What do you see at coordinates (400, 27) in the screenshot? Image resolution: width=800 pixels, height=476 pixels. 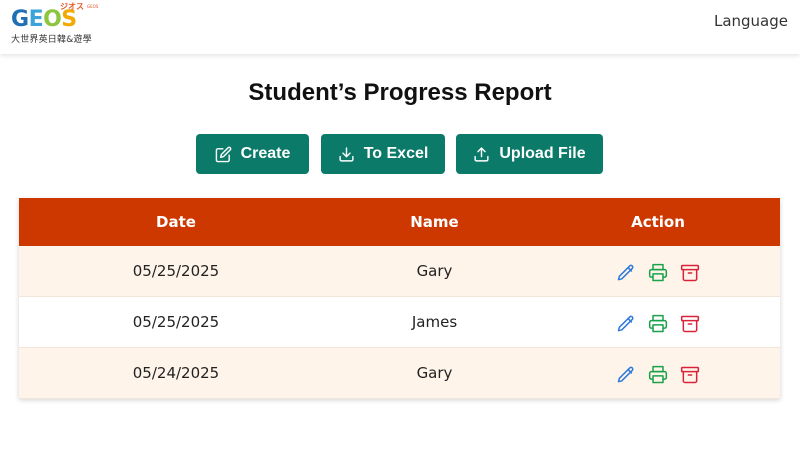 I see `top-header: ジオス GEOS GEOS 大世界英日韓&遊學 Language` at bounding box center [400, 27].